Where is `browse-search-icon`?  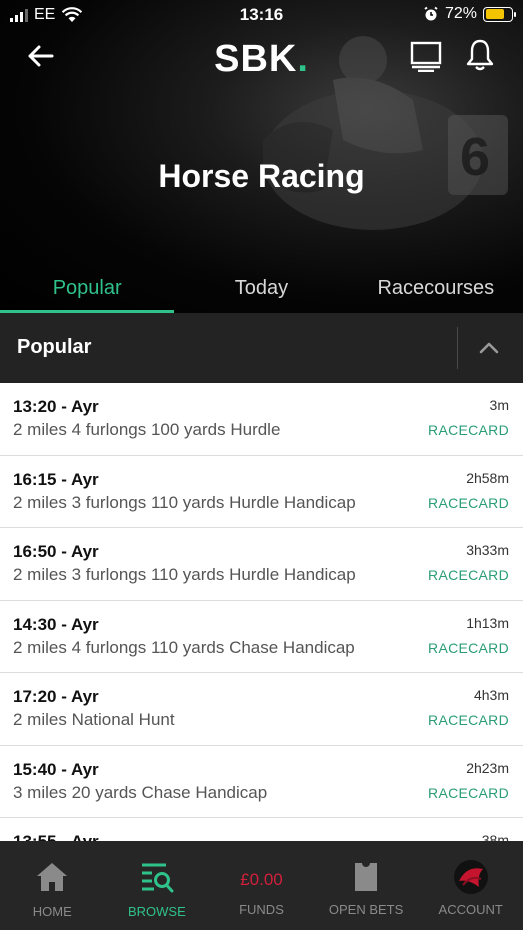
browse-search-icon is located at coordinates (157, 878).